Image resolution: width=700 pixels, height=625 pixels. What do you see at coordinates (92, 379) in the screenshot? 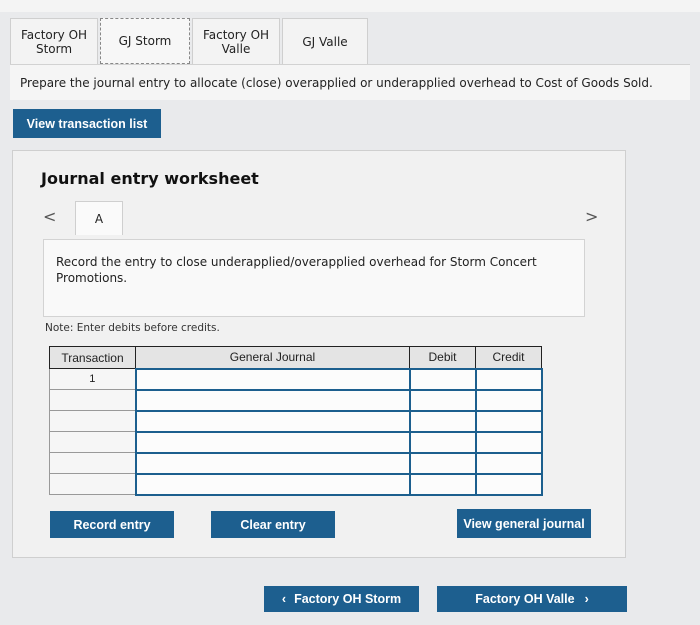
I see `transaction-number: 1` at bounding box center [92, 379].